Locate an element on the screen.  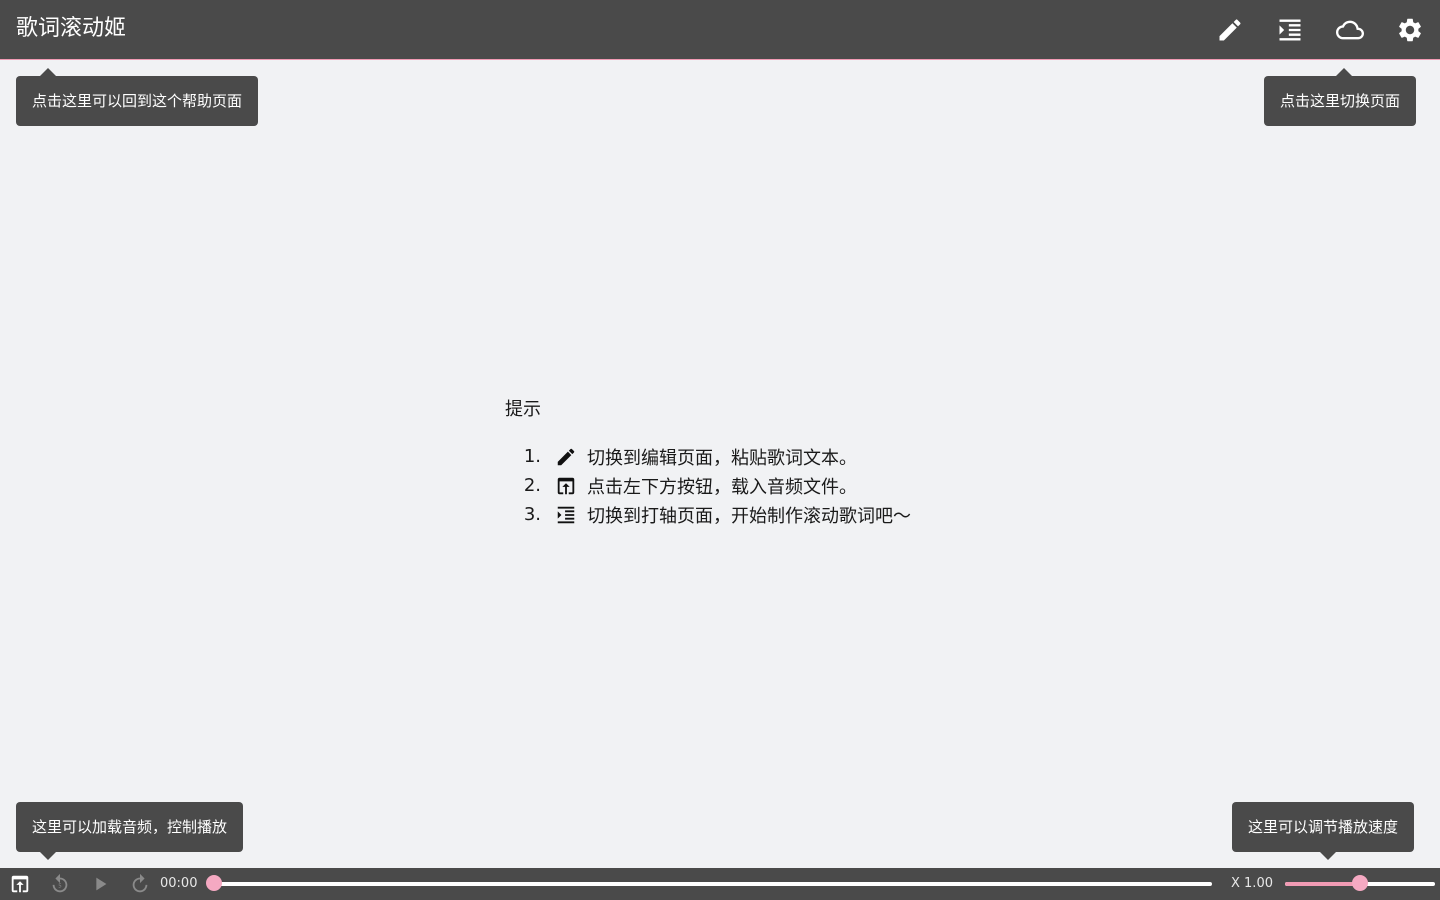
speed-tooltip: 这里可以调节播放速度 is located at coordinates (1323, 831).